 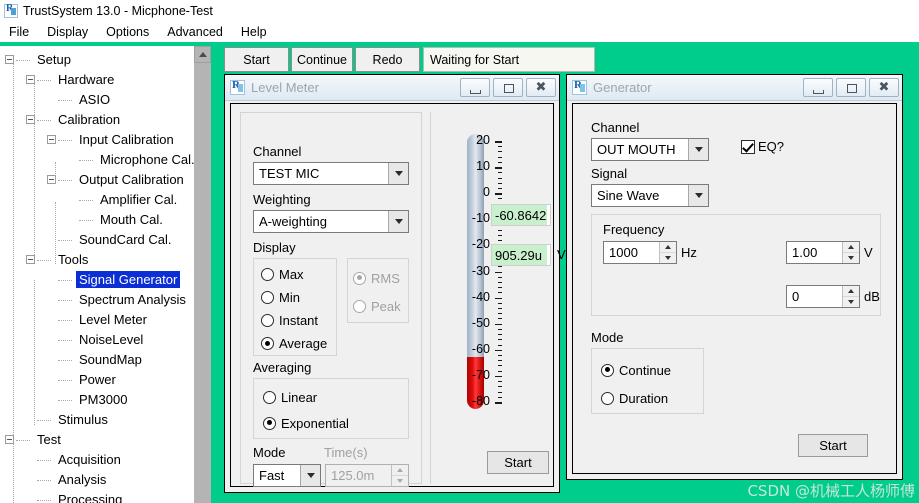 I want to click on gen-gain-spin-buttons, so click(x=850, y=296).